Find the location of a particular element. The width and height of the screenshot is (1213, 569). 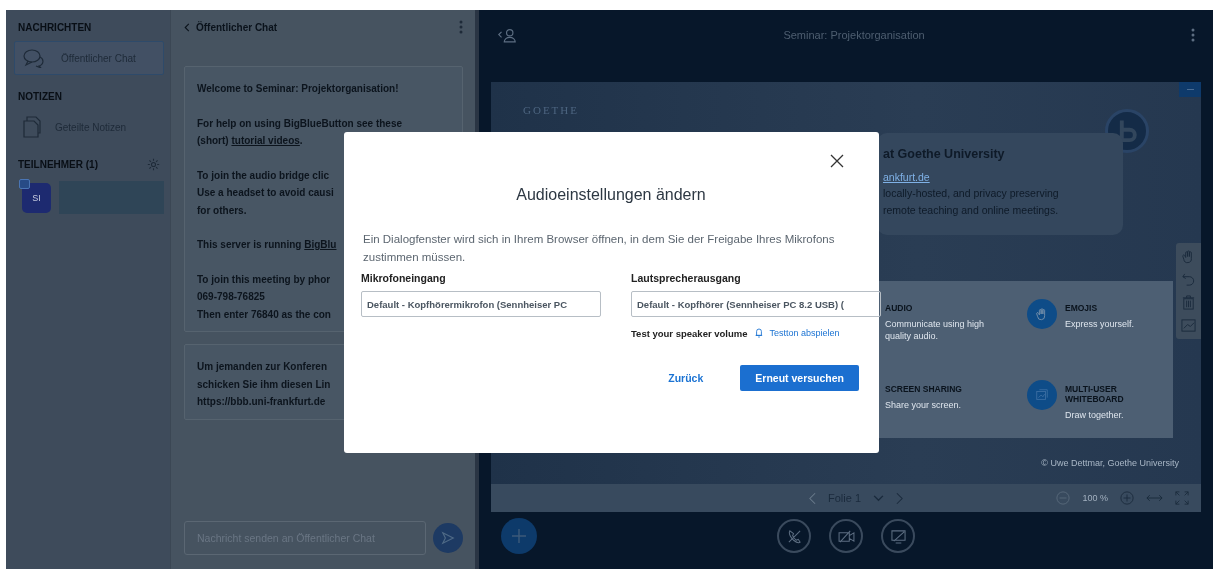

chat-line: Um jemanden zur Konferen is located at coordinates (262, 366).